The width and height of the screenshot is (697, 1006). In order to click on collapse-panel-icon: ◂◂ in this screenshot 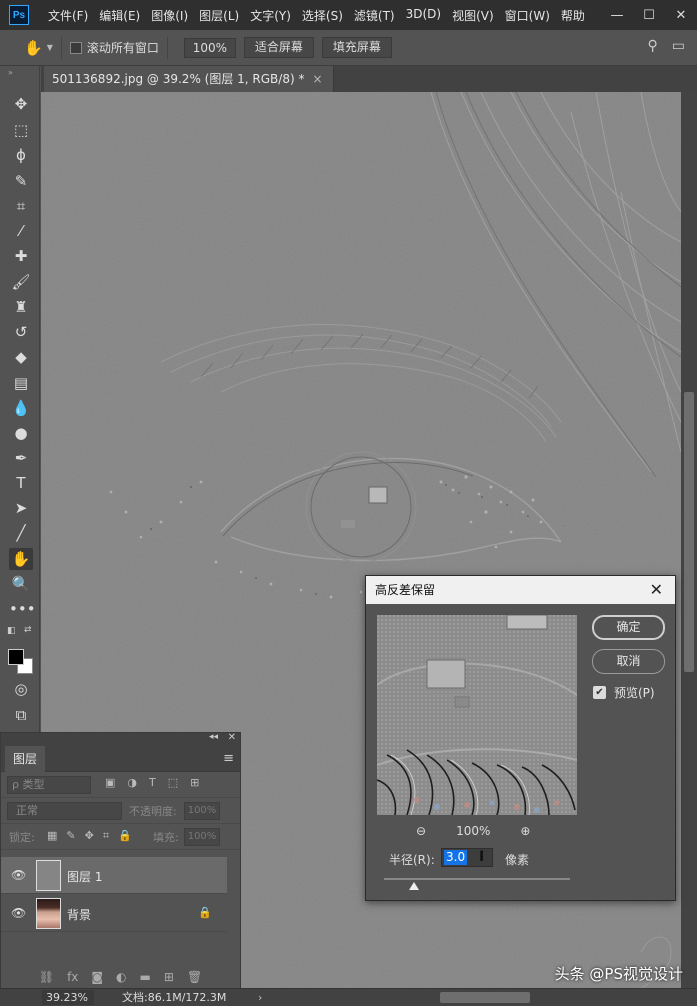, I will do `click(213, 737)`.